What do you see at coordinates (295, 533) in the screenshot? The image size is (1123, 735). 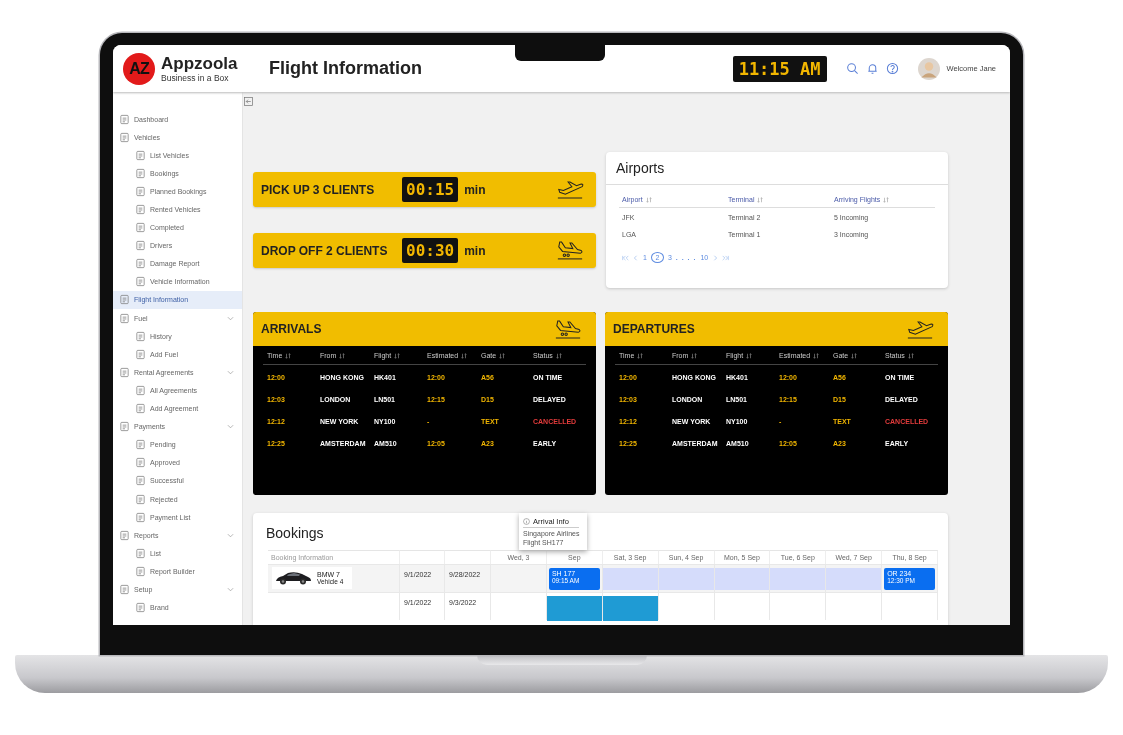 I see `card-title: Bookings` at bounding box center [295, 533].